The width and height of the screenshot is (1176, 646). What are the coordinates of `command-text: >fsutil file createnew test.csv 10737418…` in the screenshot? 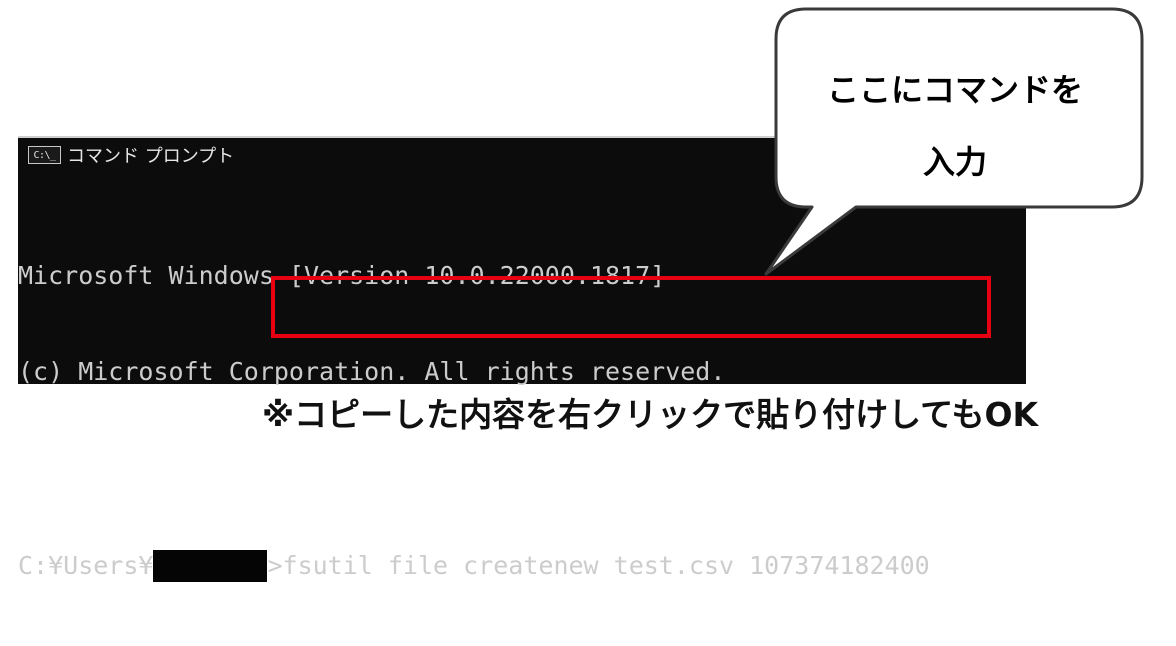 It's located at (598, 566).